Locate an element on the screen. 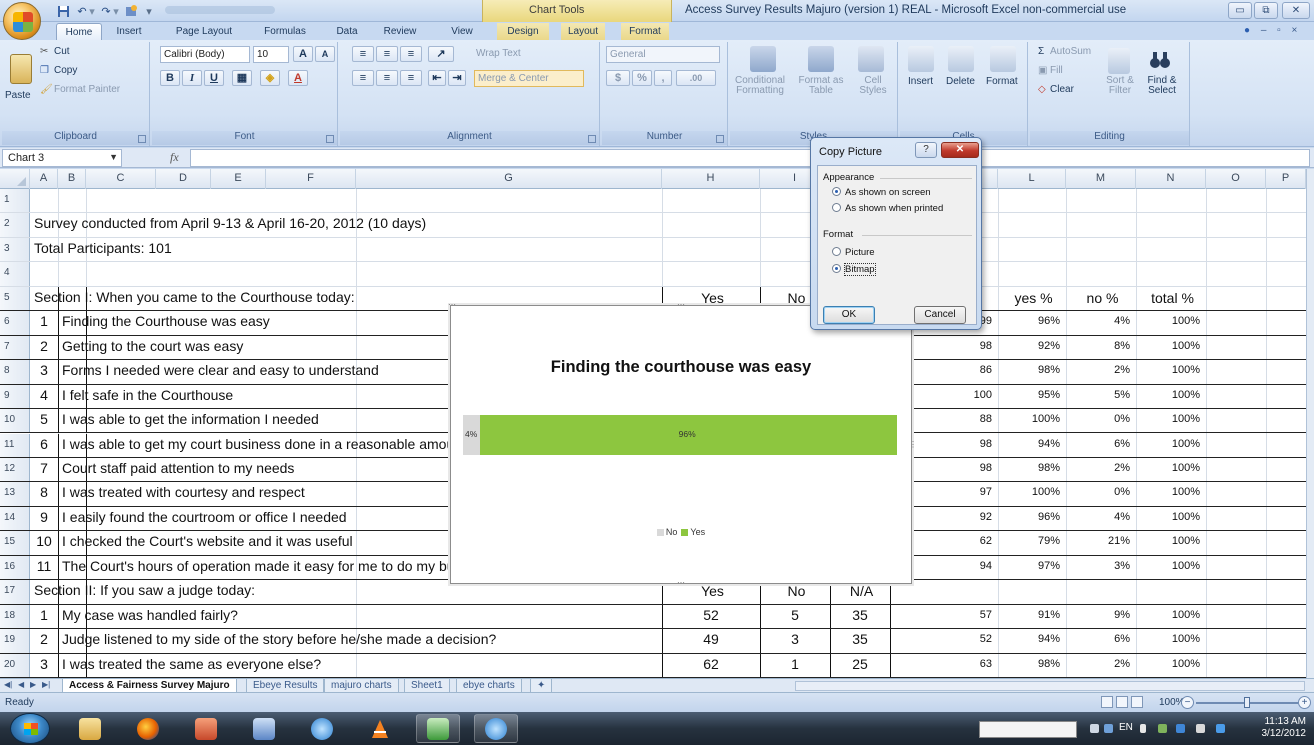 This screenshot has height=745, width=1314. total-cell: 63 is located at coordinates (944, 665).